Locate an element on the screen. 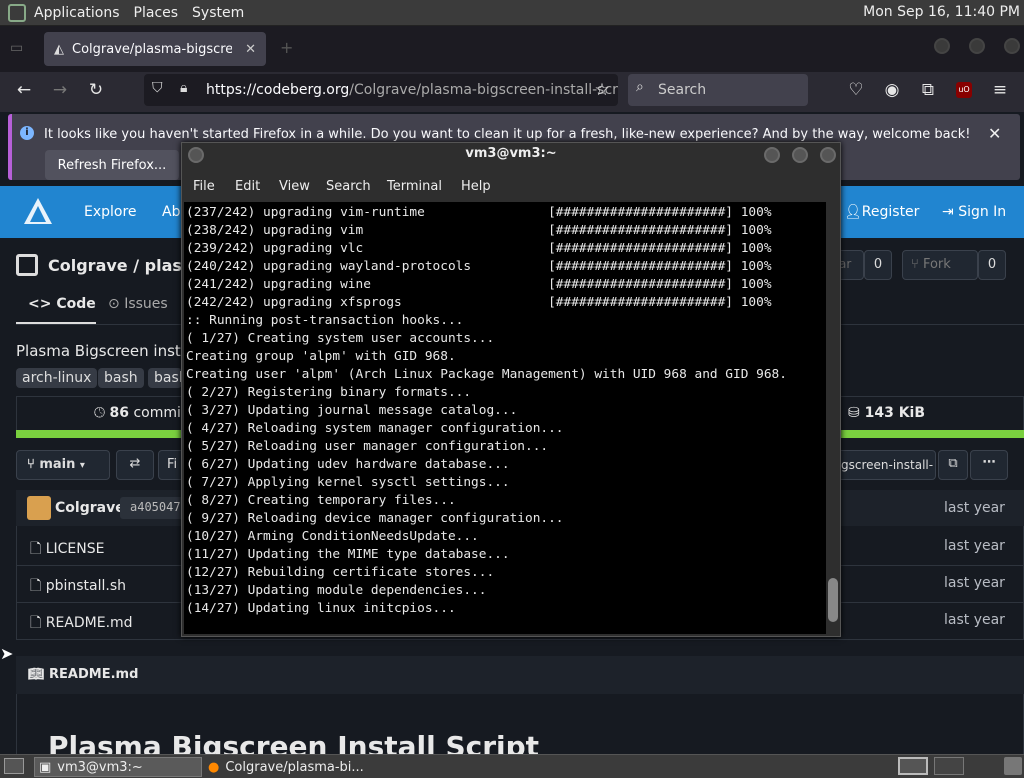 This screenshot has height=778, width=1024. terminal-minimize-icon is located at coordinates (772, 155).